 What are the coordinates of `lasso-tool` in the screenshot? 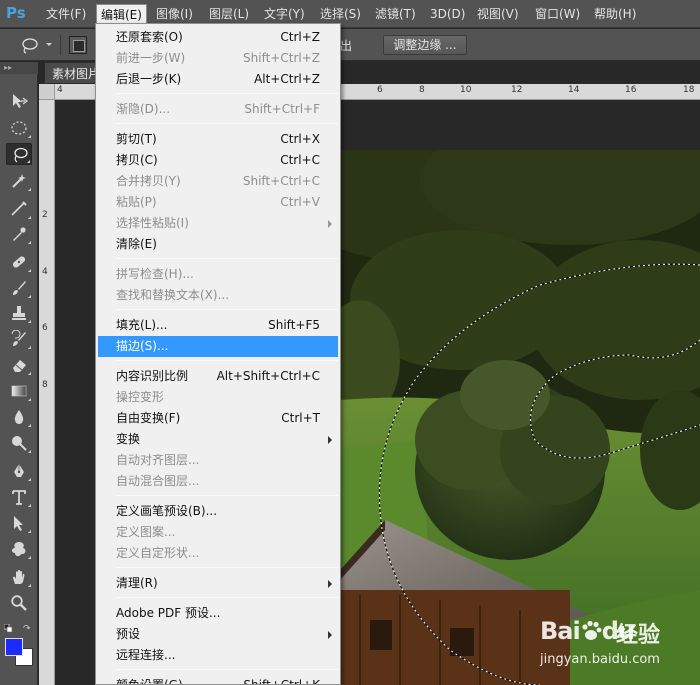 It's located at (19, 154).